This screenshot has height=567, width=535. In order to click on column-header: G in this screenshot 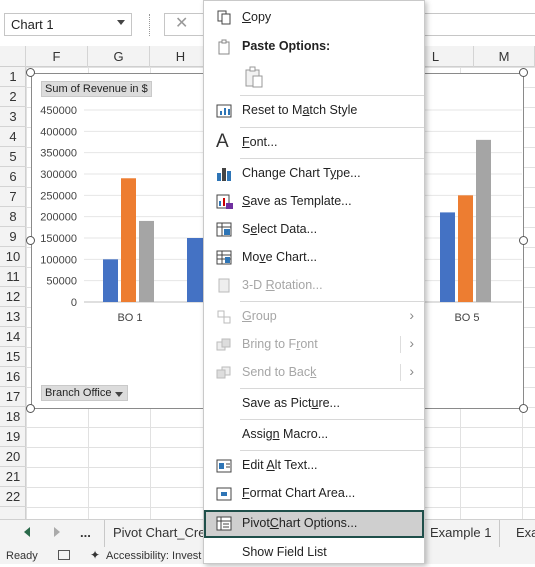, I will do `click(119, 56)`.